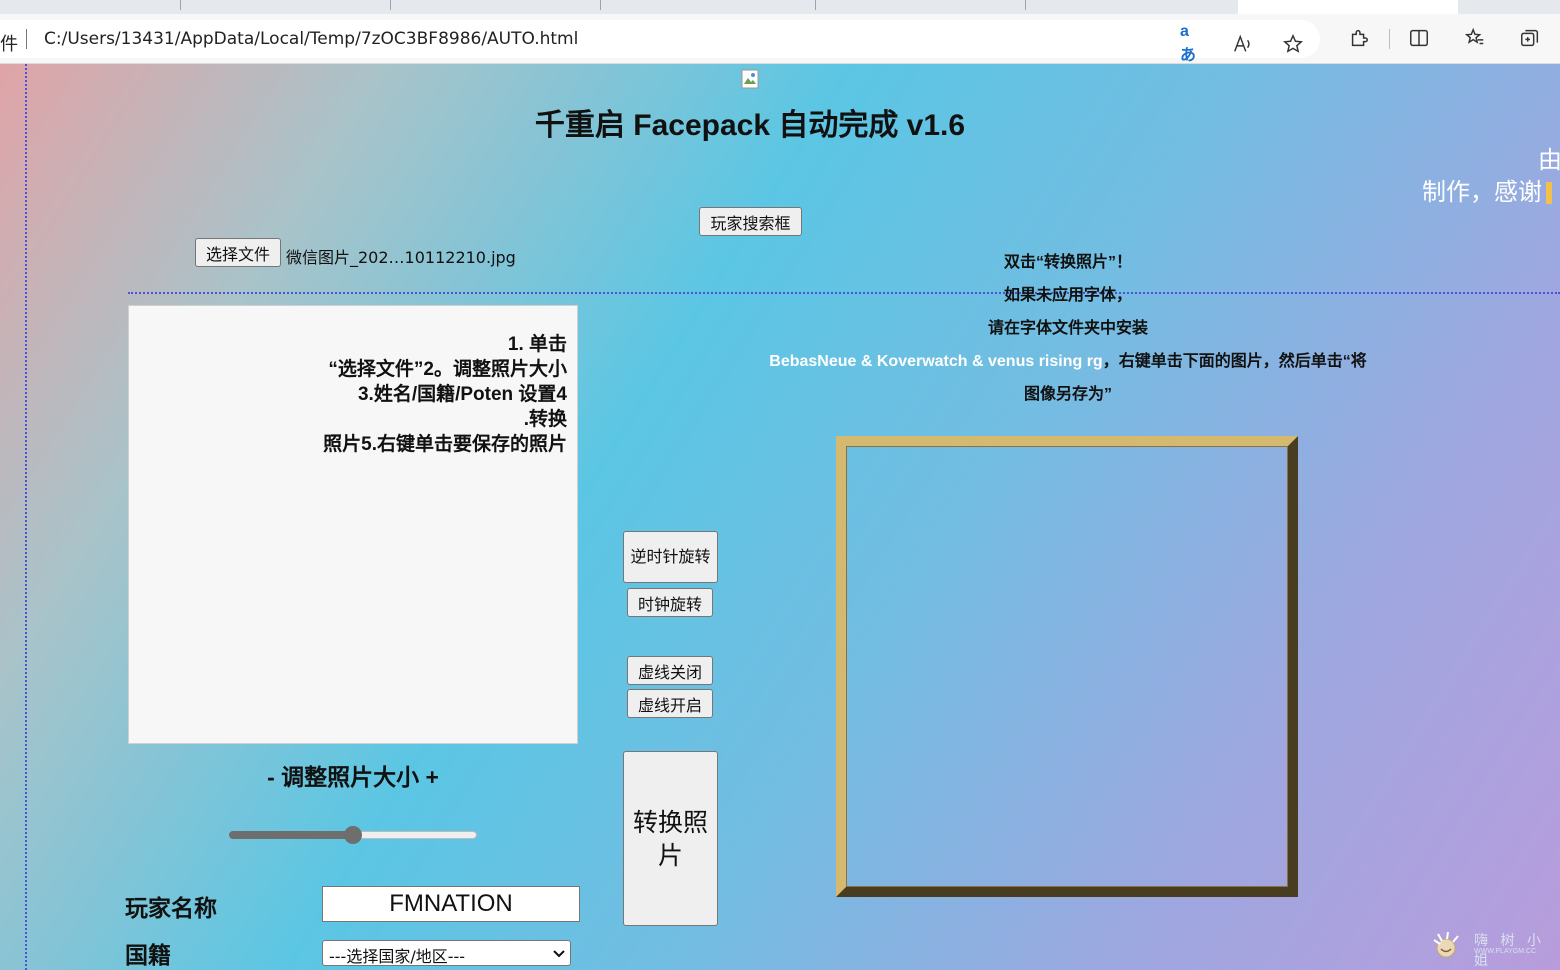  I want to click on credit-line-2: 制作，感谢, so click(1487, 189).